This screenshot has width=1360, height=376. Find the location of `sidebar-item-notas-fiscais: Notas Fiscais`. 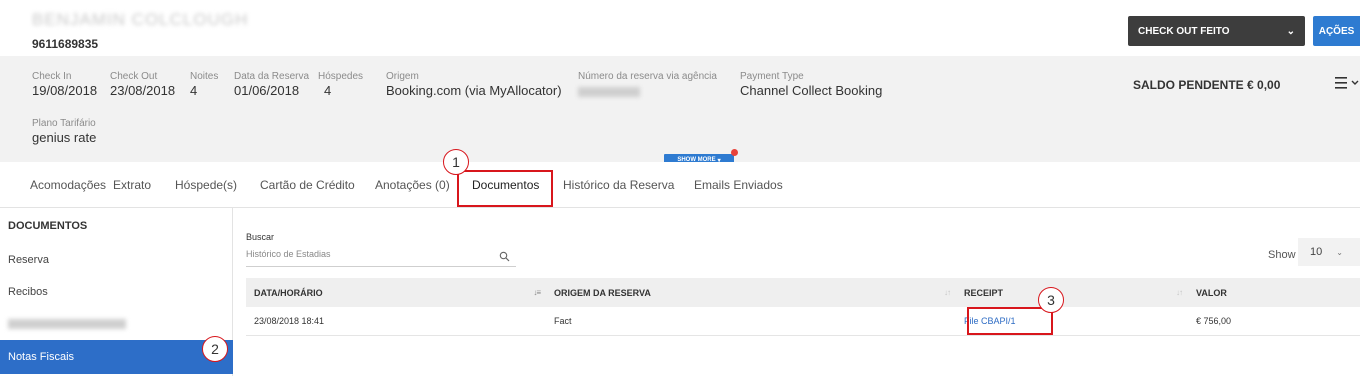

sidebar-item-notas-fiscais: Notas Fiscais is located at coordinates (116, 357).